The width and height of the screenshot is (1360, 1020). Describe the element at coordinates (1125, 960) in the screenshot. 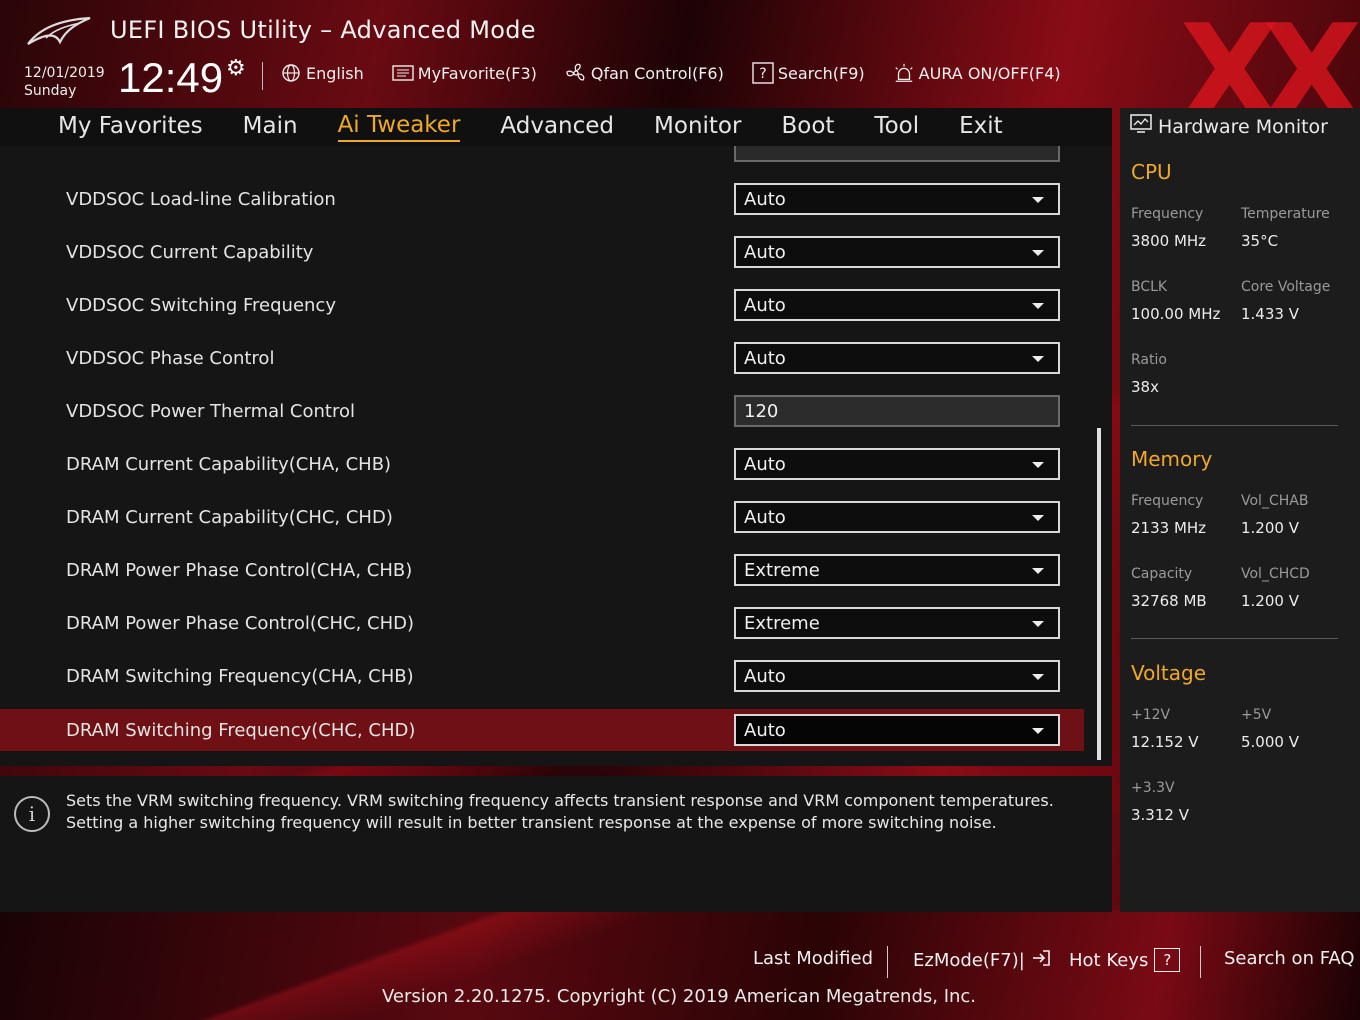

I see `hot-keys-button: Hot Keys ?` at that location.